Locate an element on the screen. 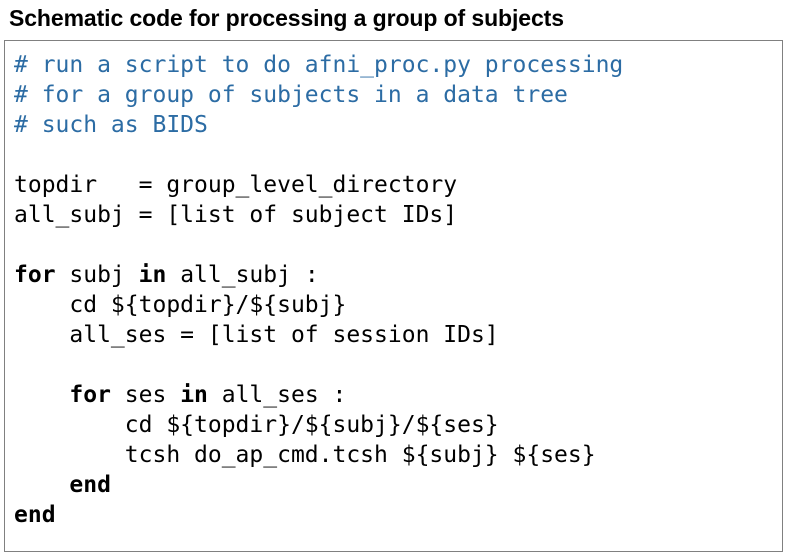 This screenshot has width=788, height=559. code-text: all_ses : is located at coordinates (277, 395).